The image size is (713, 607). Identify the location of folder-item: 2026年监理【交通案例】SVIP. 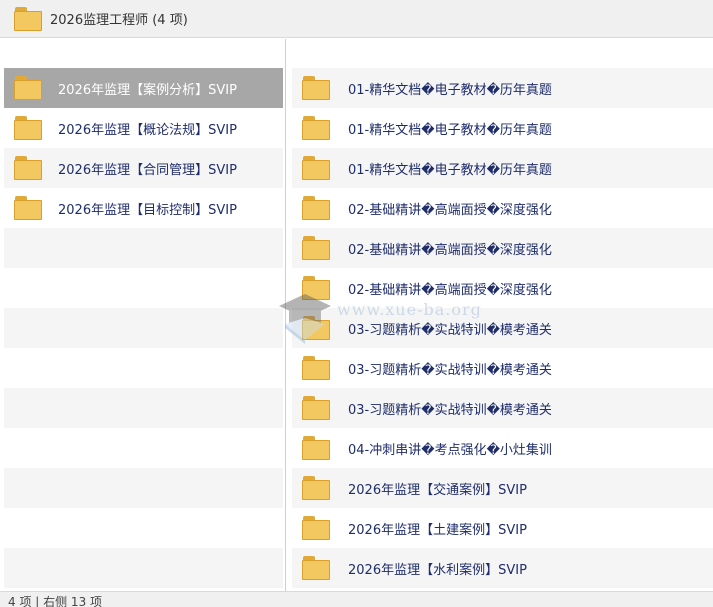
(502, 488).